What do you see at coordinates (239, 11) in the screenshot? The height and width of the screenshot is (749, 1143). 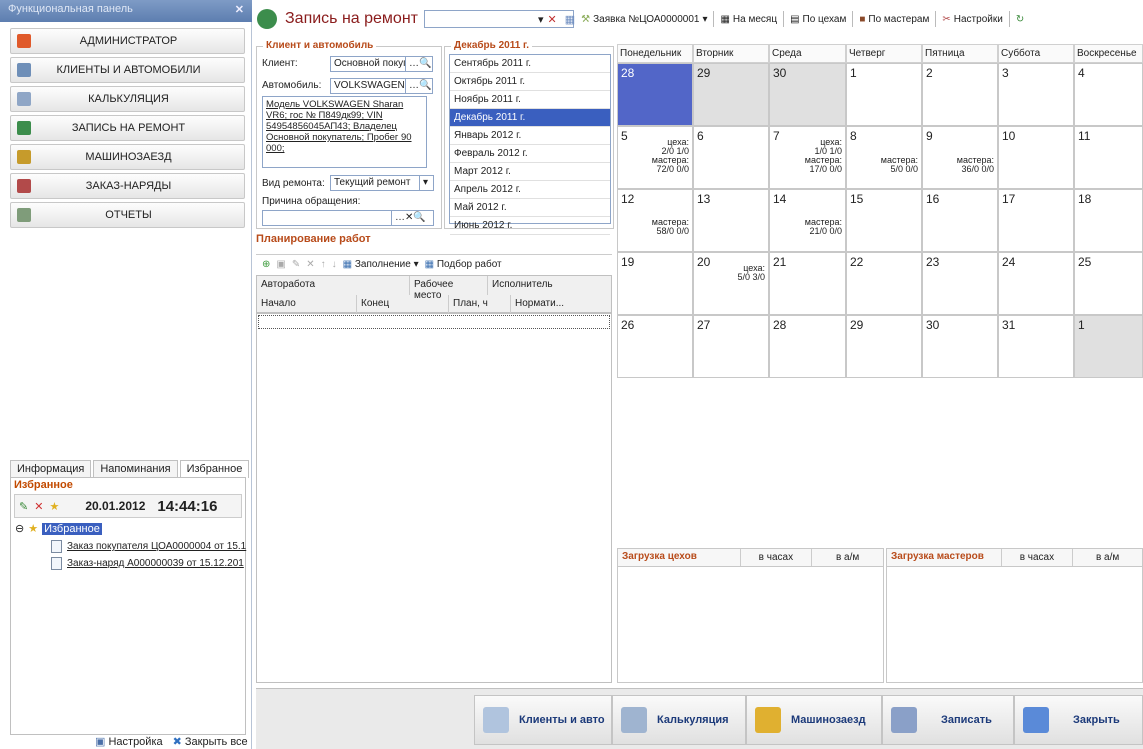 I see `close-icon: ✕` at bounding box center [239, 11].